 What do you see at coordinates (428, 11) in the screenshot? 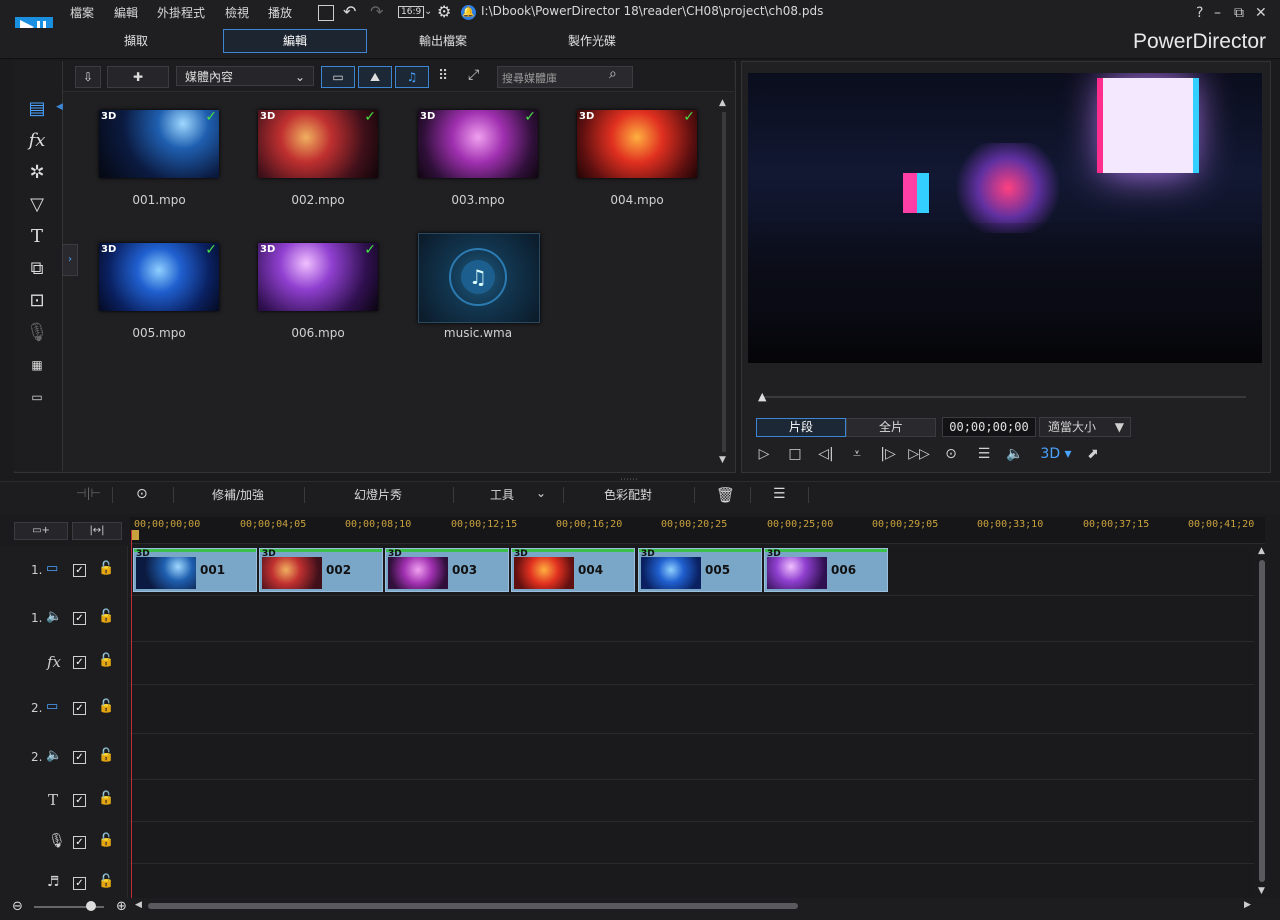
I see `chevron-down-icon: ⌄` at bounding box center [428, 11].